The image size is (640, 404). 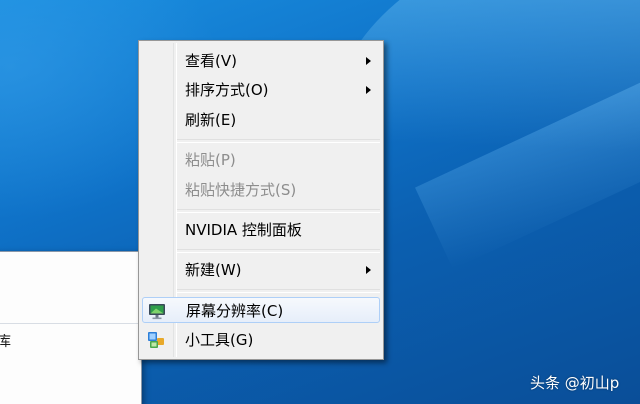 What do you see at coordinates (261, 160) in the screenshot?
I see `menu-item-paste: 粘贴(P)` at bounding box center [261, 160].